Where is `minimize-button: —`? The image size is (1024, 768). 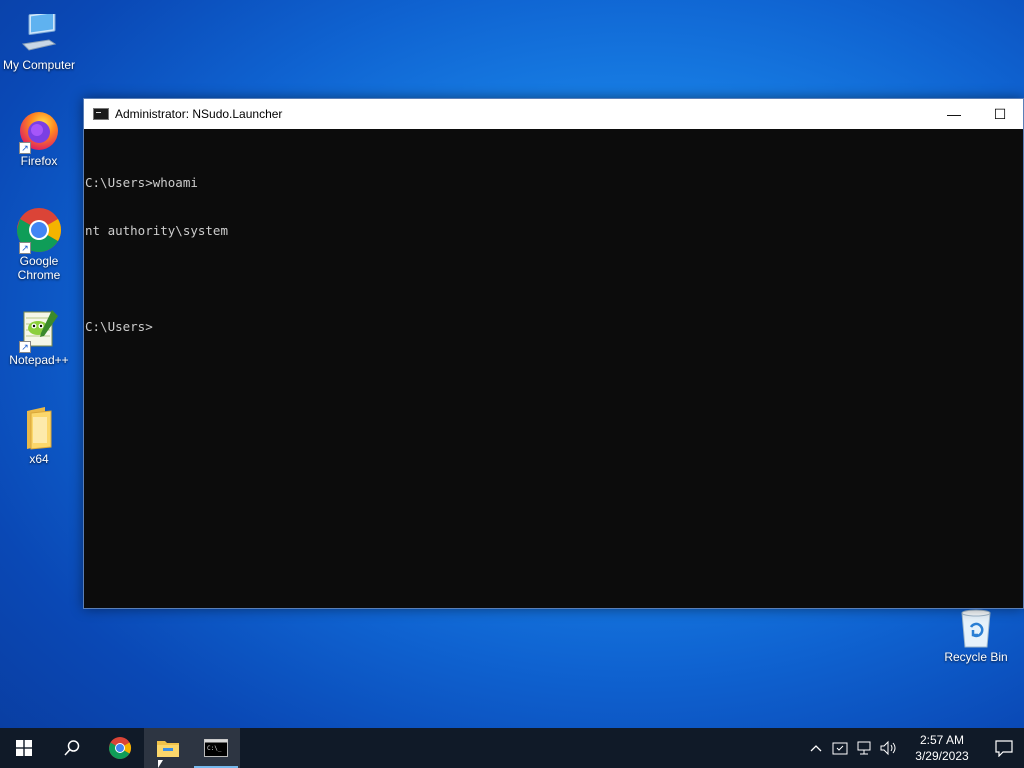 minimize-button: — is located at coordinates (954, 114).